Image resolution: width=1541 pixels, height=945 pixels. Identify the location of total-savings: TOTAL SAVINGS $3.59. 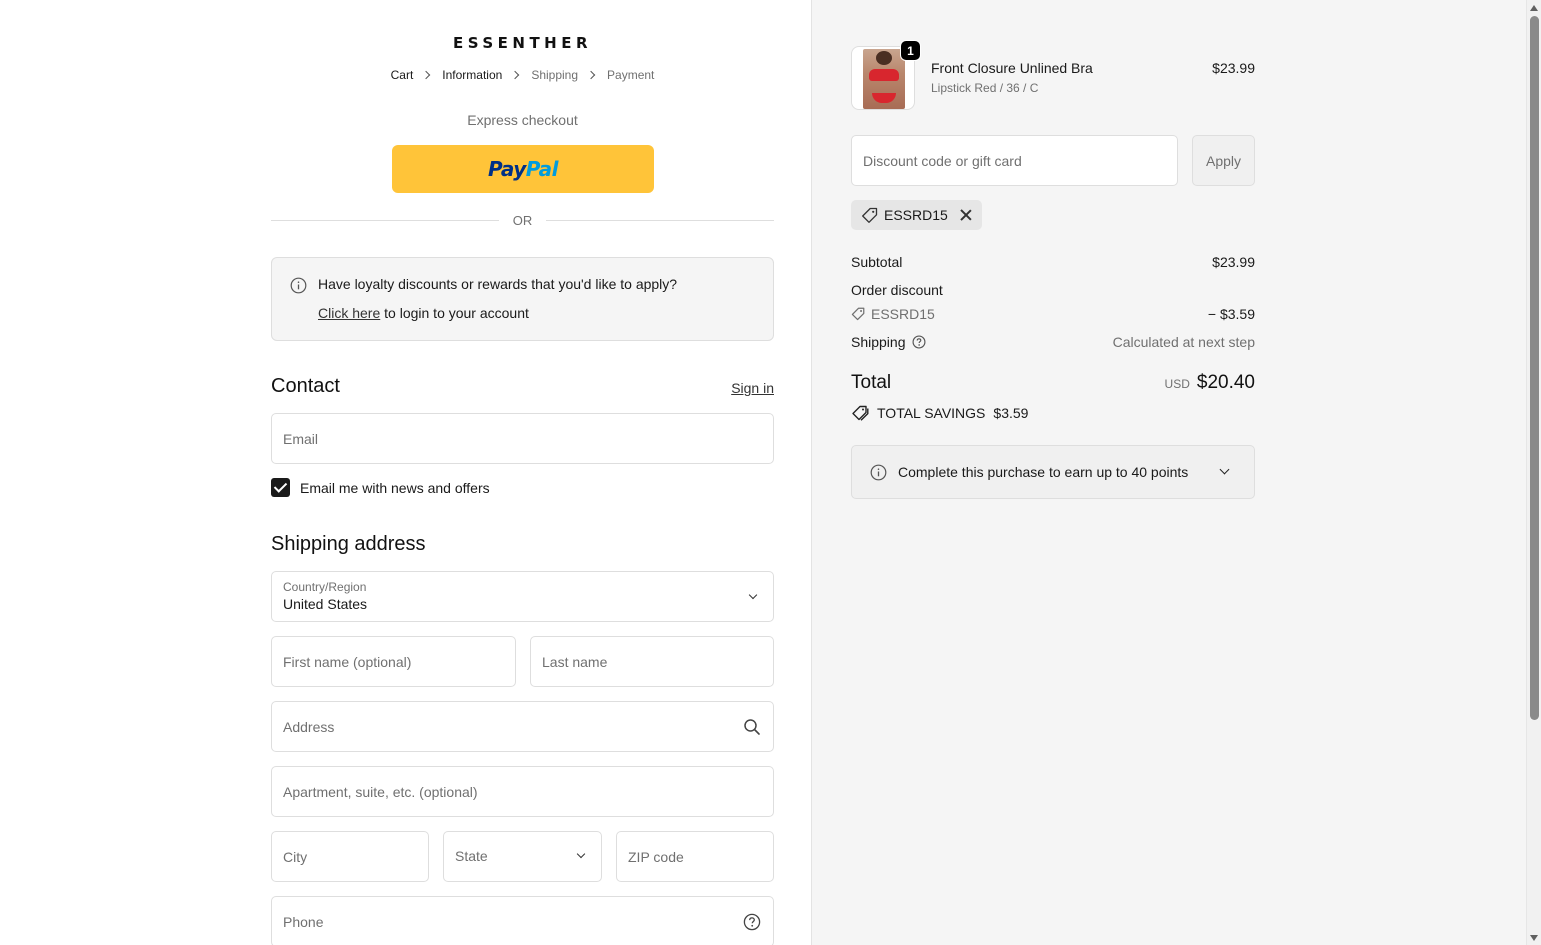
(939, 413).